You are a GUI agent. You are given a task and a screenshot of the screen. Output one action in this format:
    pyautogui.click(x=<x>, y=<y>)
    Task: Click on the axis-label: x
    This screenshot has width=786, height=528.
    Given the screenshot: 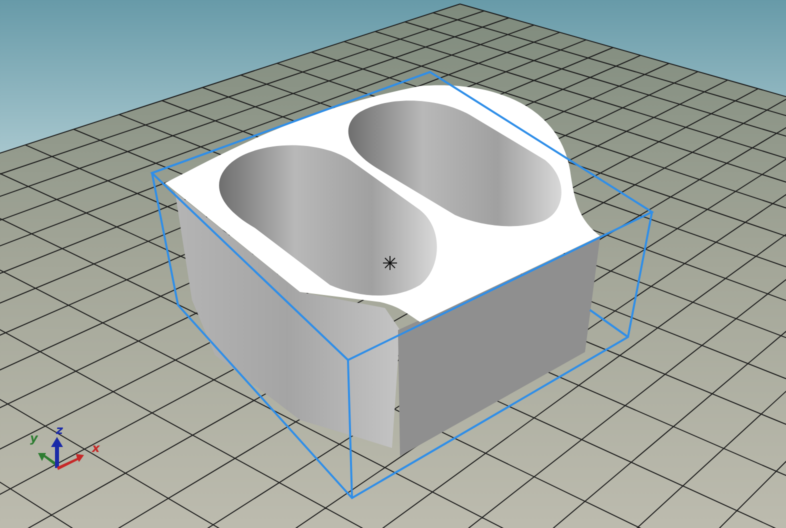 What is the action you would take?
    pyautogui.click(x=96, y=448)
    